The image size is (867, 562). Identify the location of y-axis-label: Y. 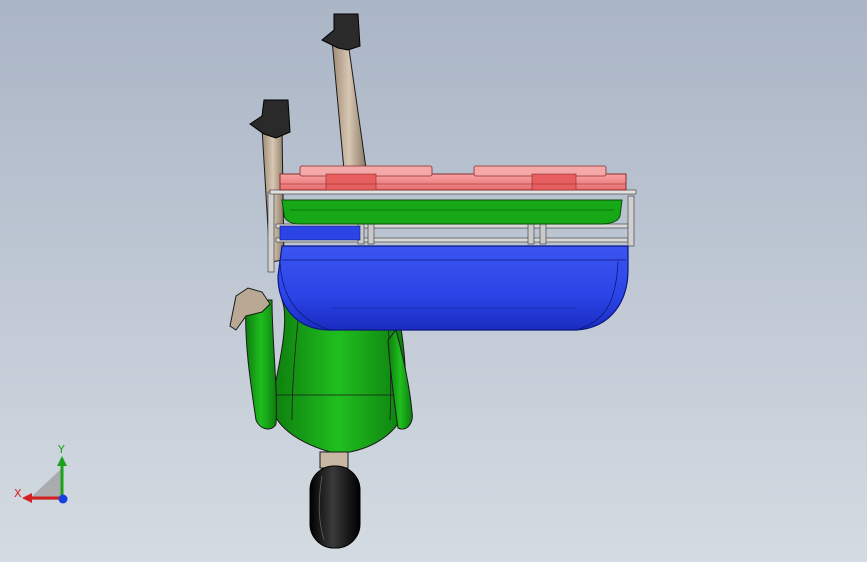
(61, 449).